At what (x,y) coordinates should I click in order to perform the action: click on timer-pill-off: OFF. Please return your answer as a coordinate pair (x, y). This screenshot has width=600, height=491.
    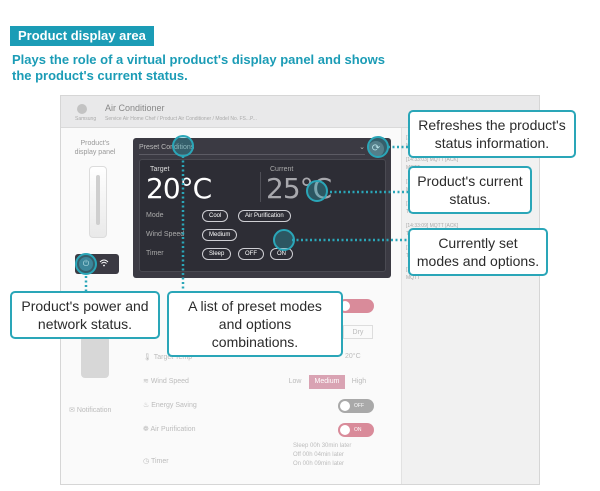
    Looking at the image, I should click on (251, 254).